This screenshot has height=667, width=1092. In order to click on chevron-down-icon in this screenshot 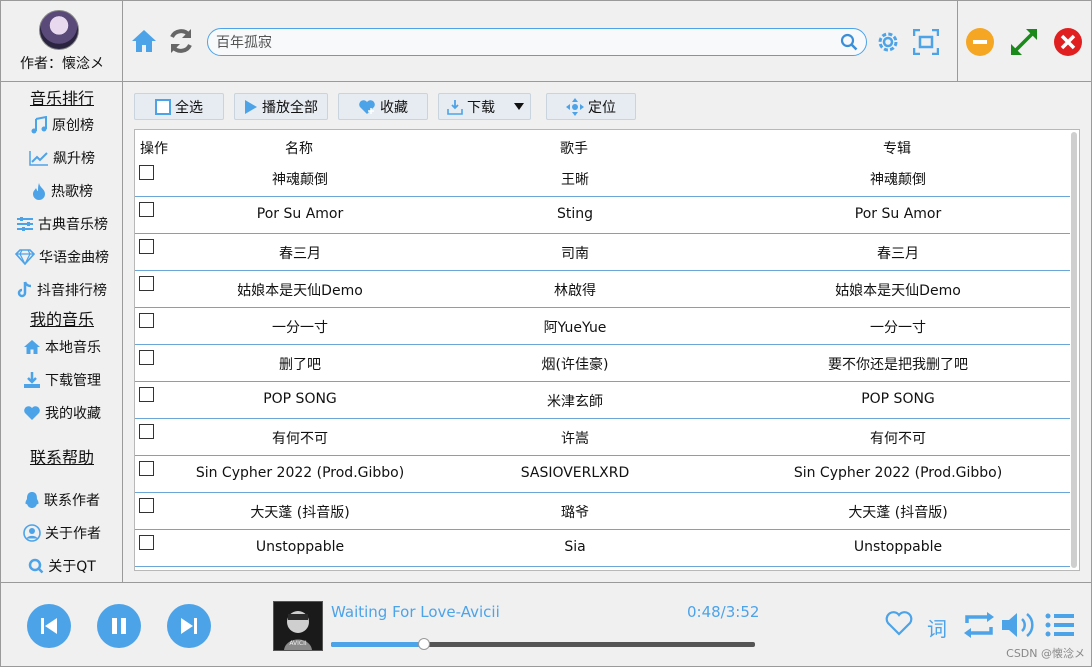, I will do `click(519, 107)`.